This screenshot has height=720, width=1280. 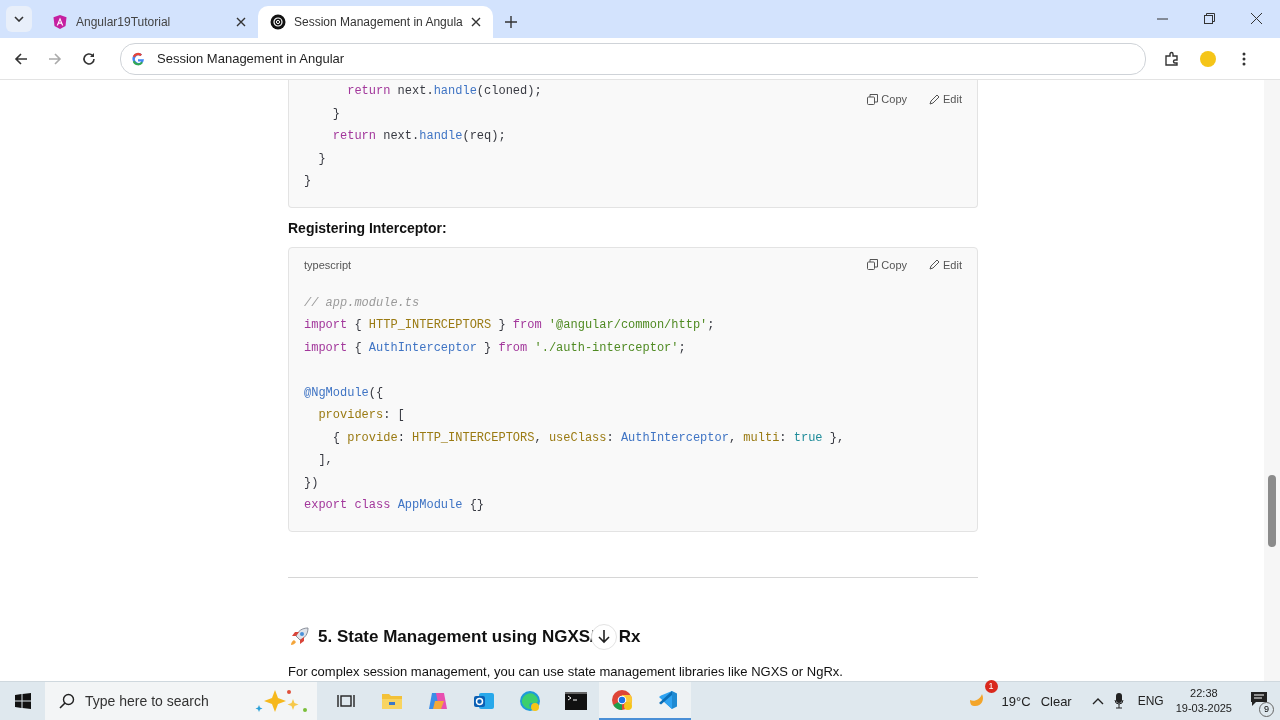 What do you see at coordinates (392, 701) in the screenshot?
I see `folder-icon` at bounding box center [392, 701].